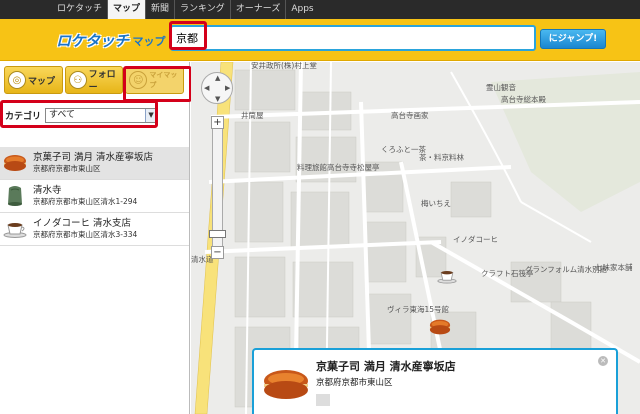 Image resolution: width=640 pixels, height=414 pixels. I want to click on popup-address: 京都府京都市東山区, so click(354, 383).